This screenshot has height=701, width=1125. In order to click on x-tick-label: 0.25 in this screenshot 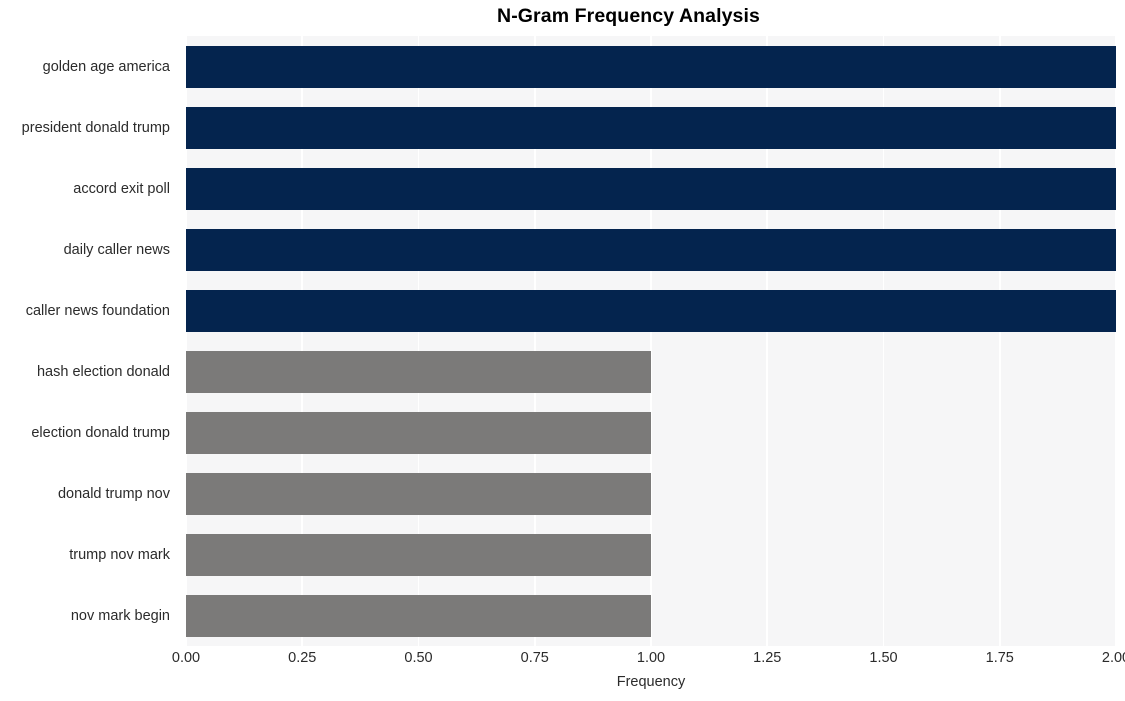, I will do `click(302, 658)`.